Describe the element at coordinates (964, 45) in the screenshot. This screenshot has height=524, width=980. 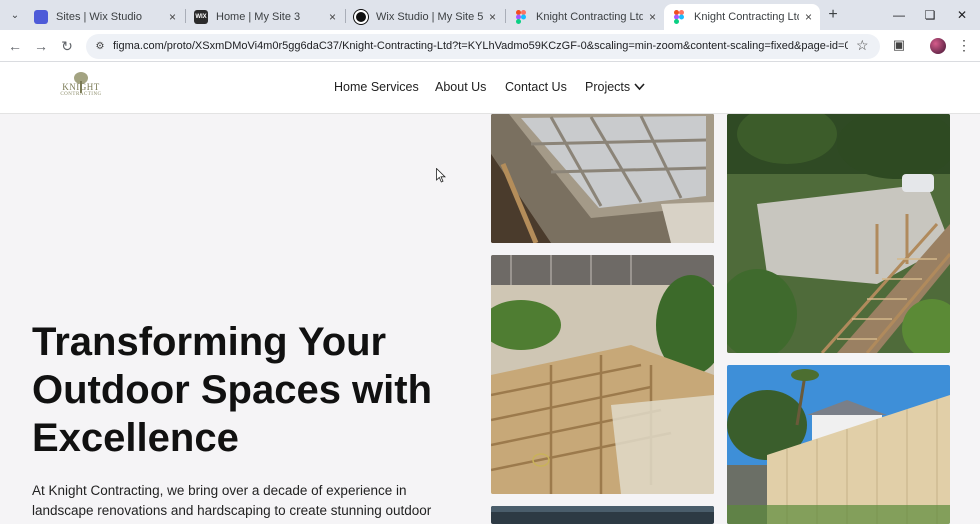
I see `browser-menu-icon: ⋮` at that location.